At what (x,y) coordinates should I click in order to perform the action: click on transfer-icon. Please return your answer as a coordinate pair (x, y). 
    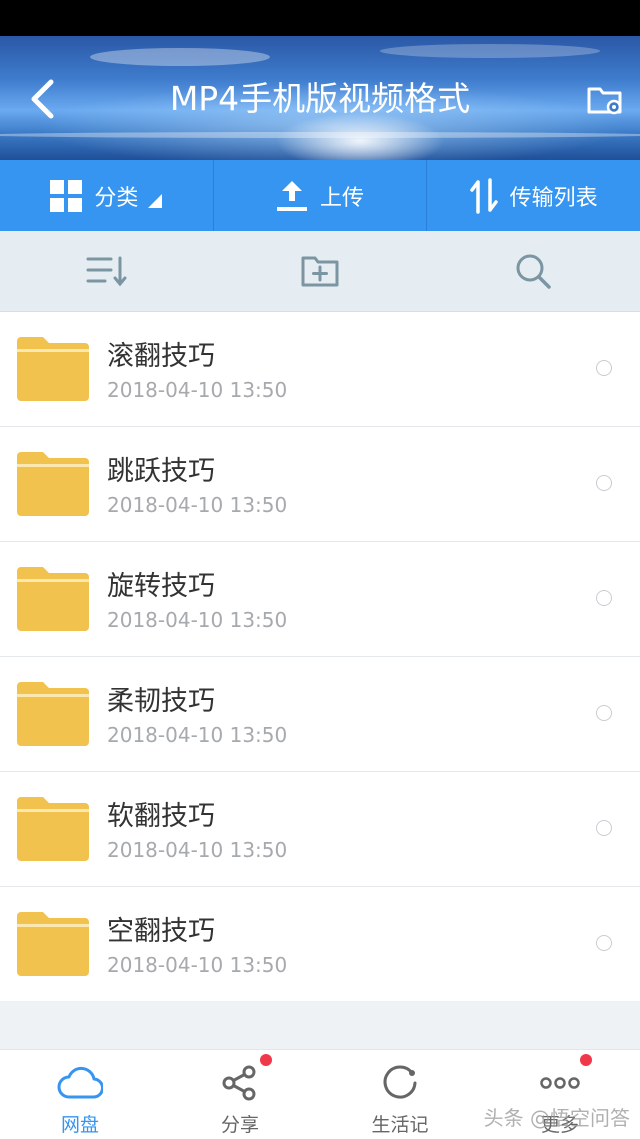
    Looking at the image, I should click on (483, 195).